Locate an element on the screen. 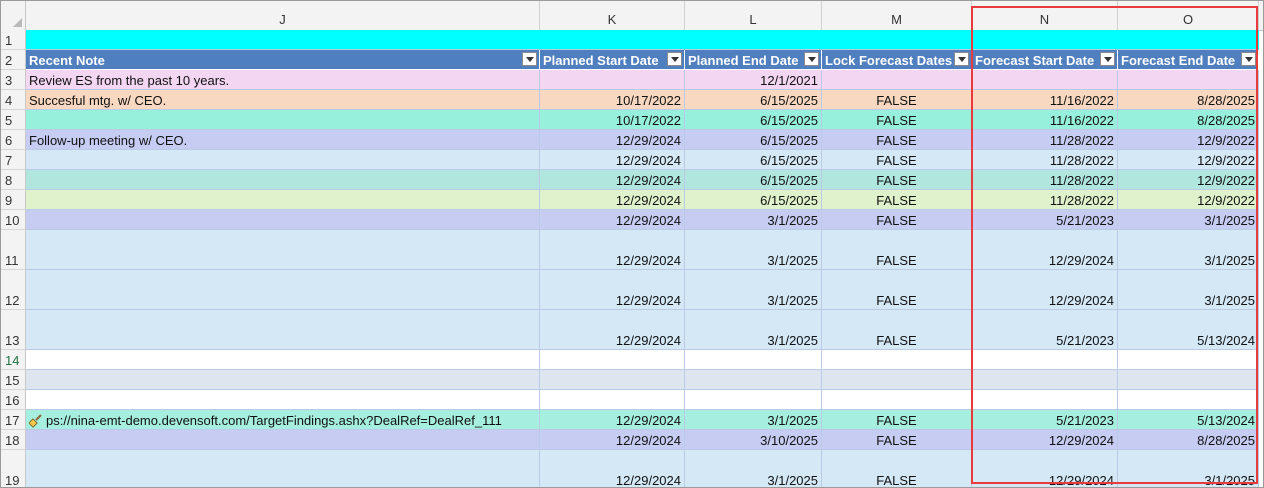  cell-recent-note: Succesful mtg. w/ CEO. is located at coordinates (283, 100).